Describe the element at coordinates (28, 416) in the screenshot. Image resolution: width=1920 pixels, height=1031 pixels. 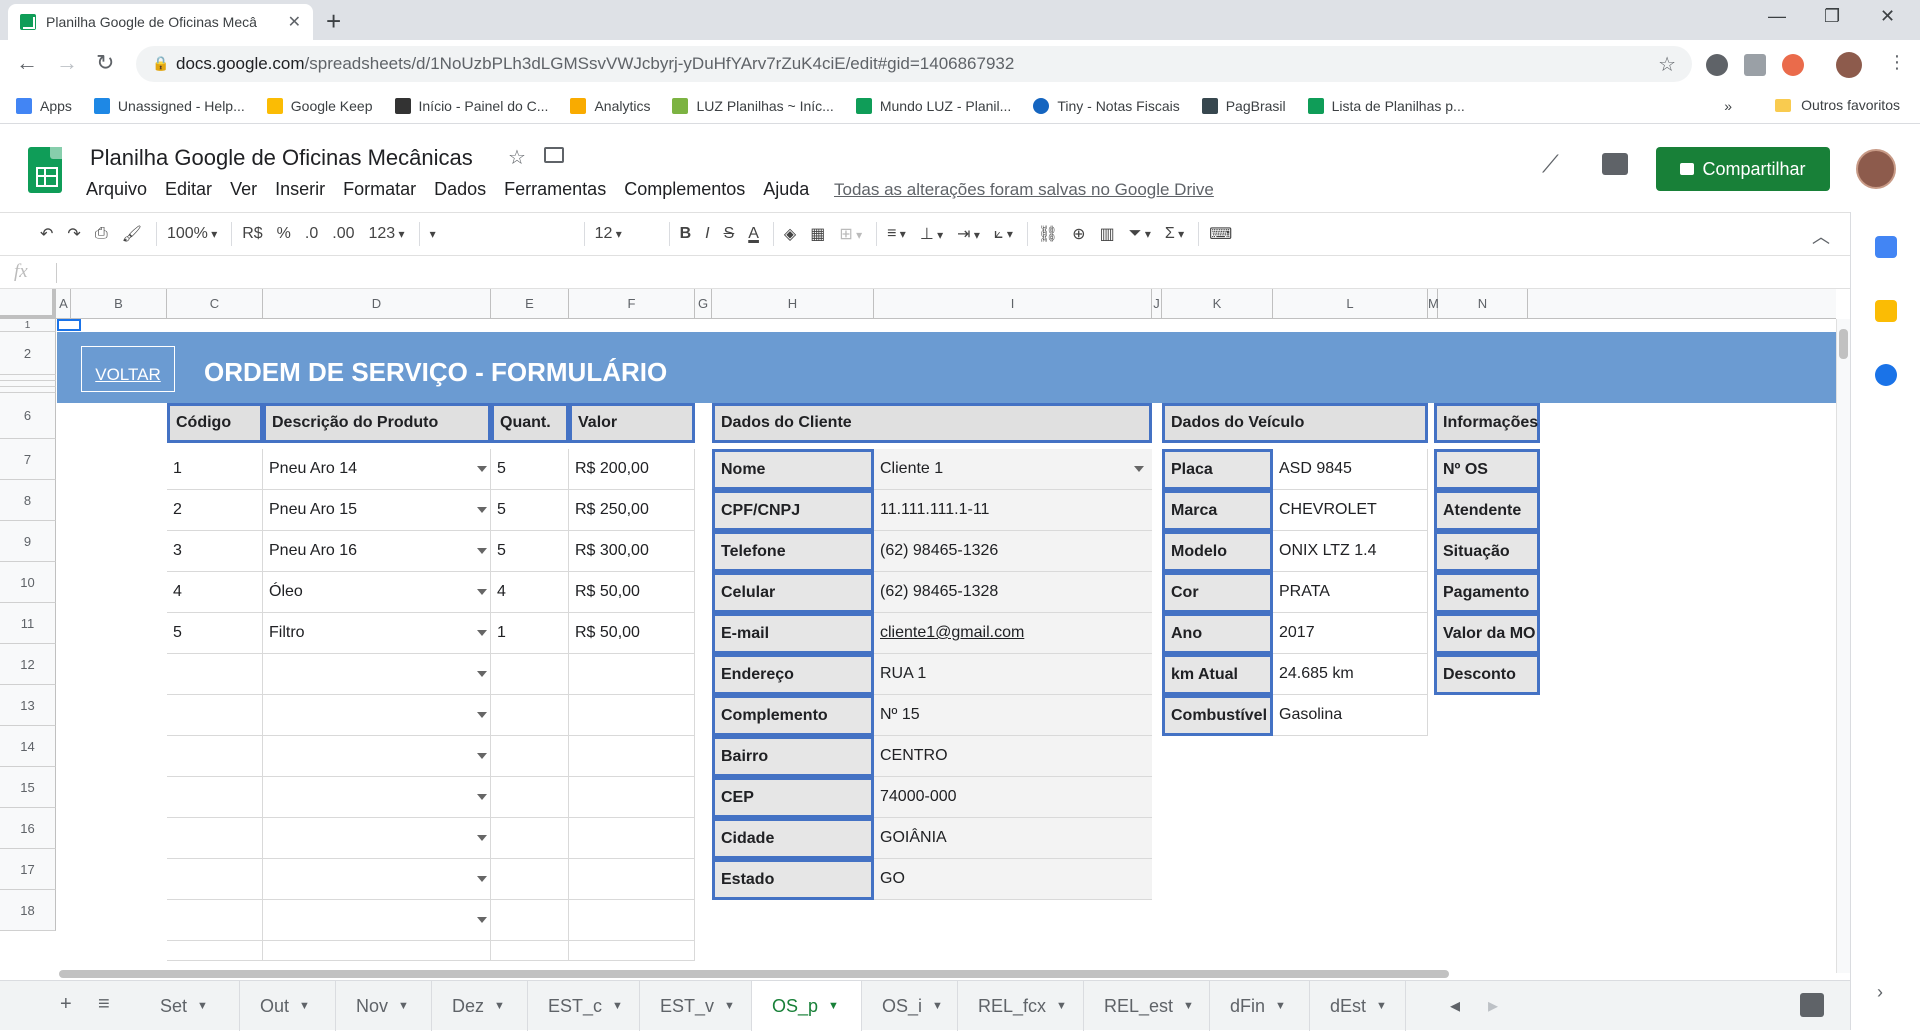
I see `row-header: 6` at that location.